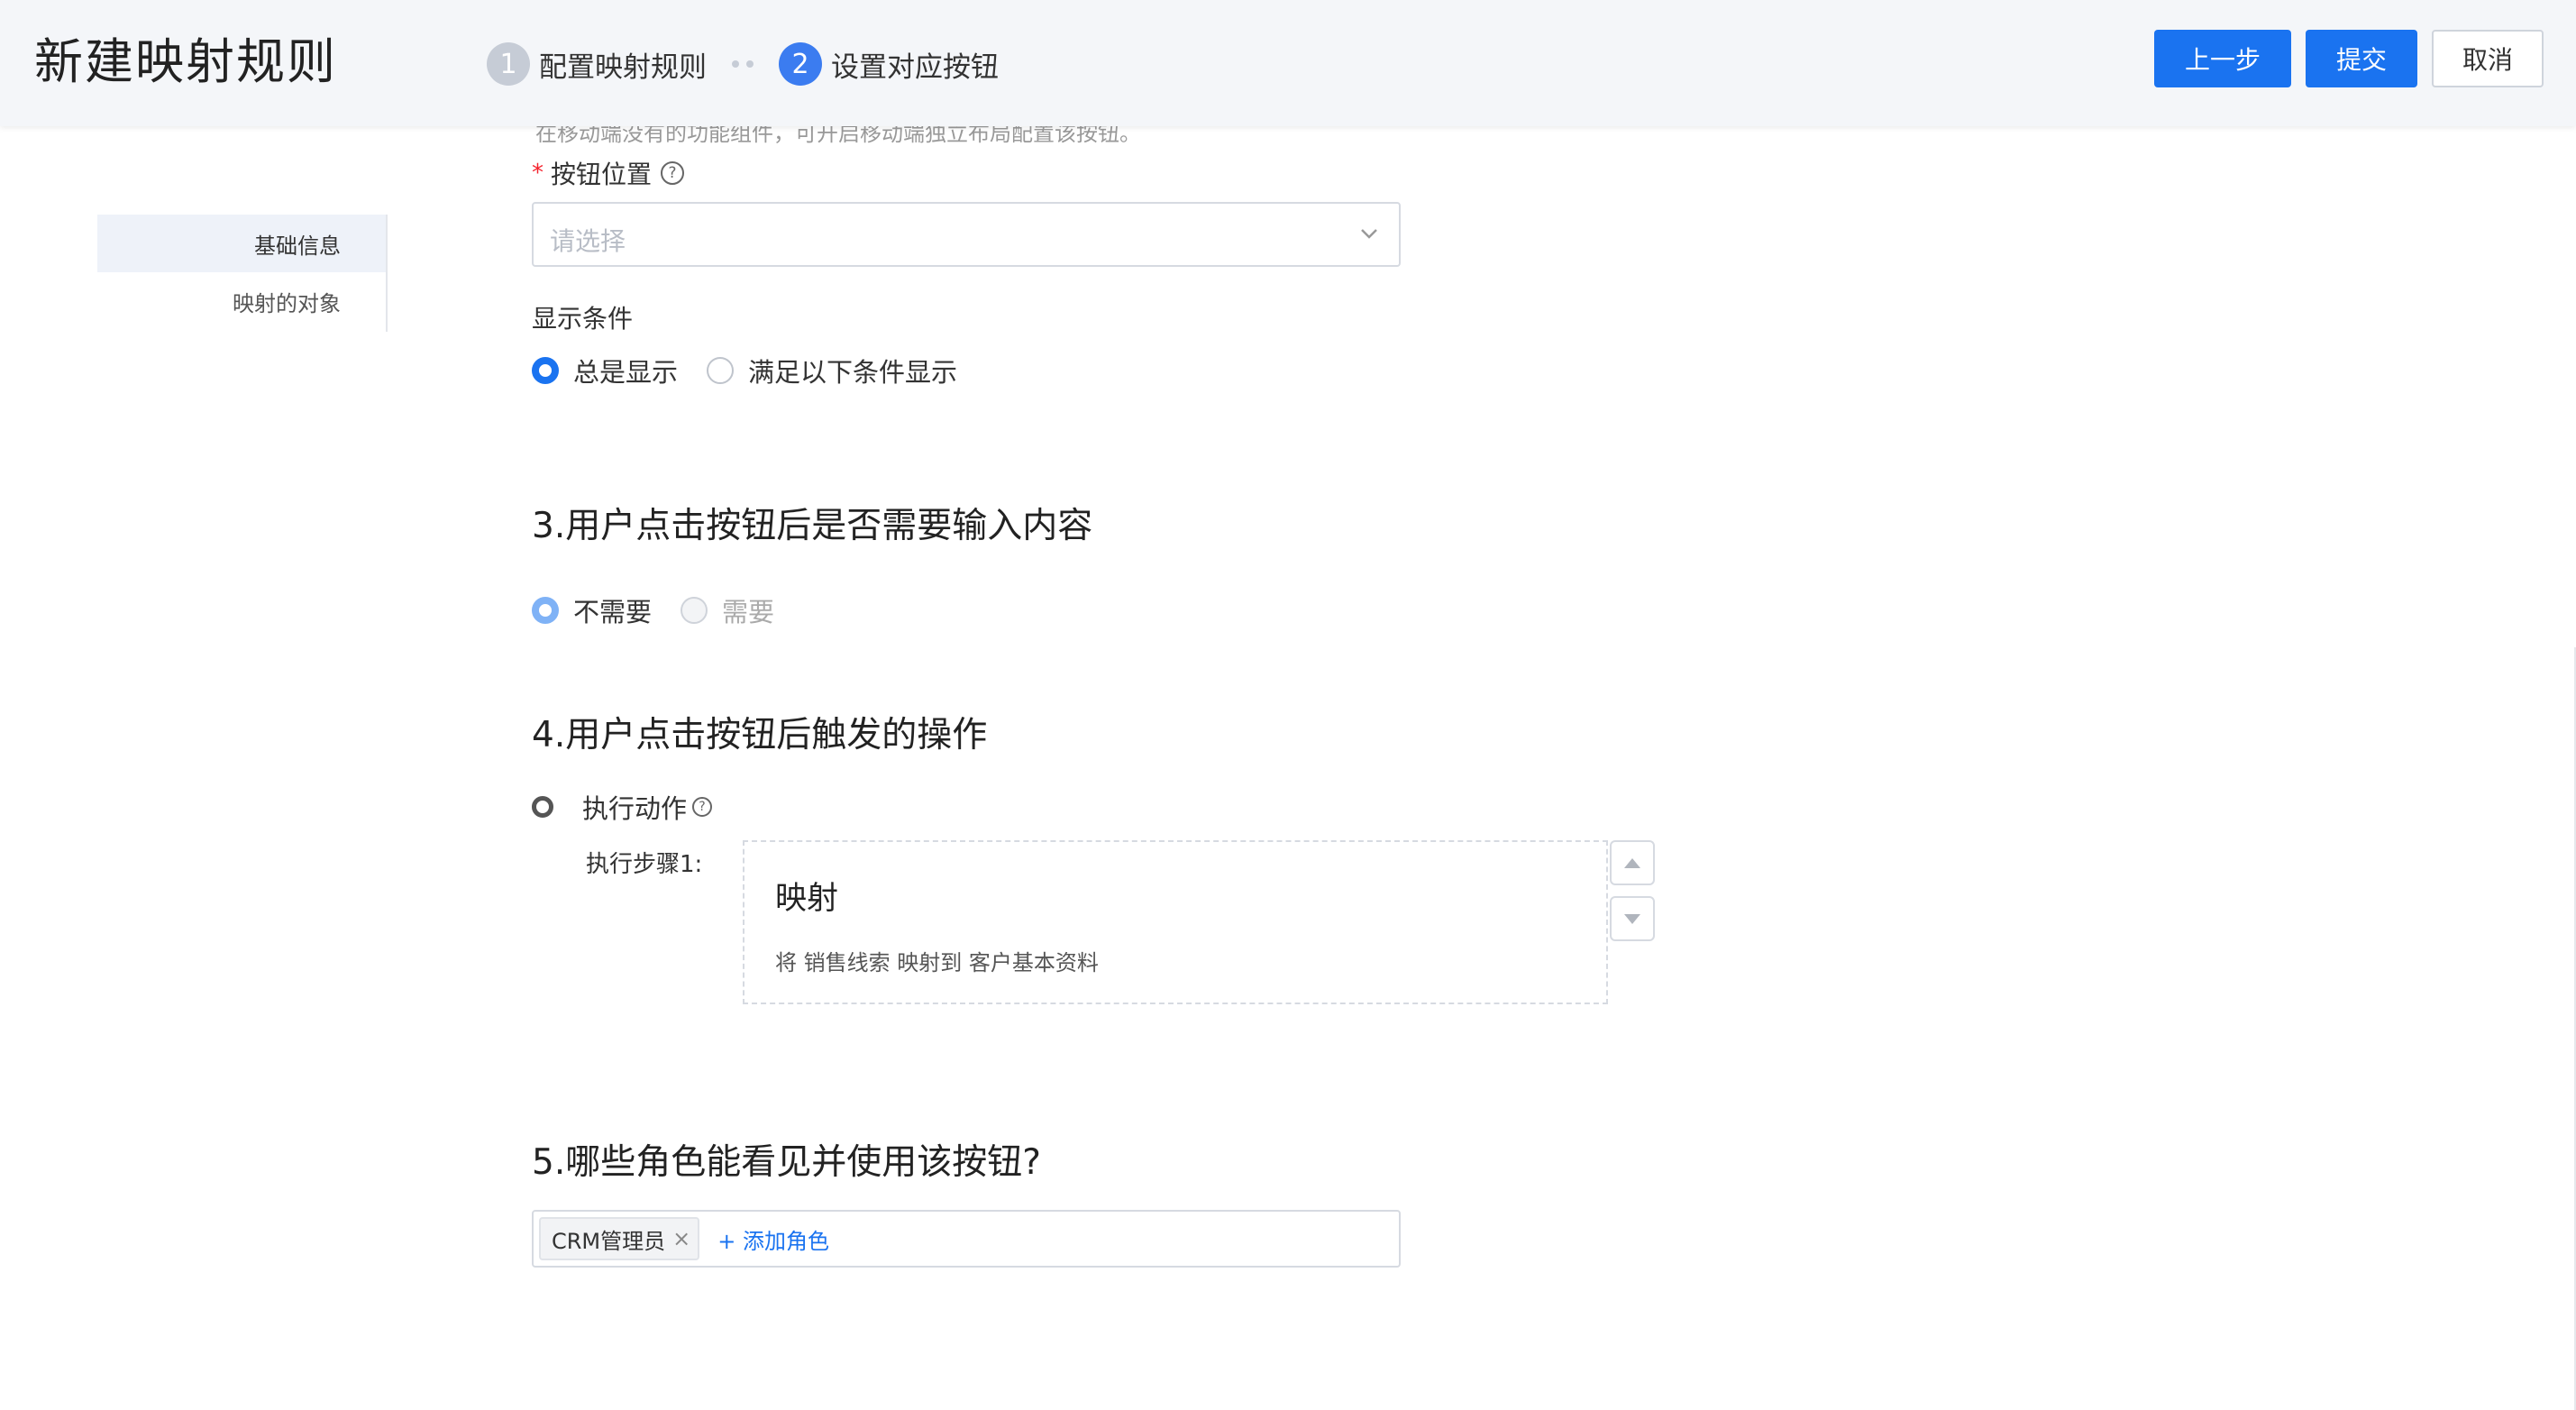 Image resolution: width=2576 pixels, height=1410 pixels. I want to click on cancel-button: 取消, so click(2488, 58).